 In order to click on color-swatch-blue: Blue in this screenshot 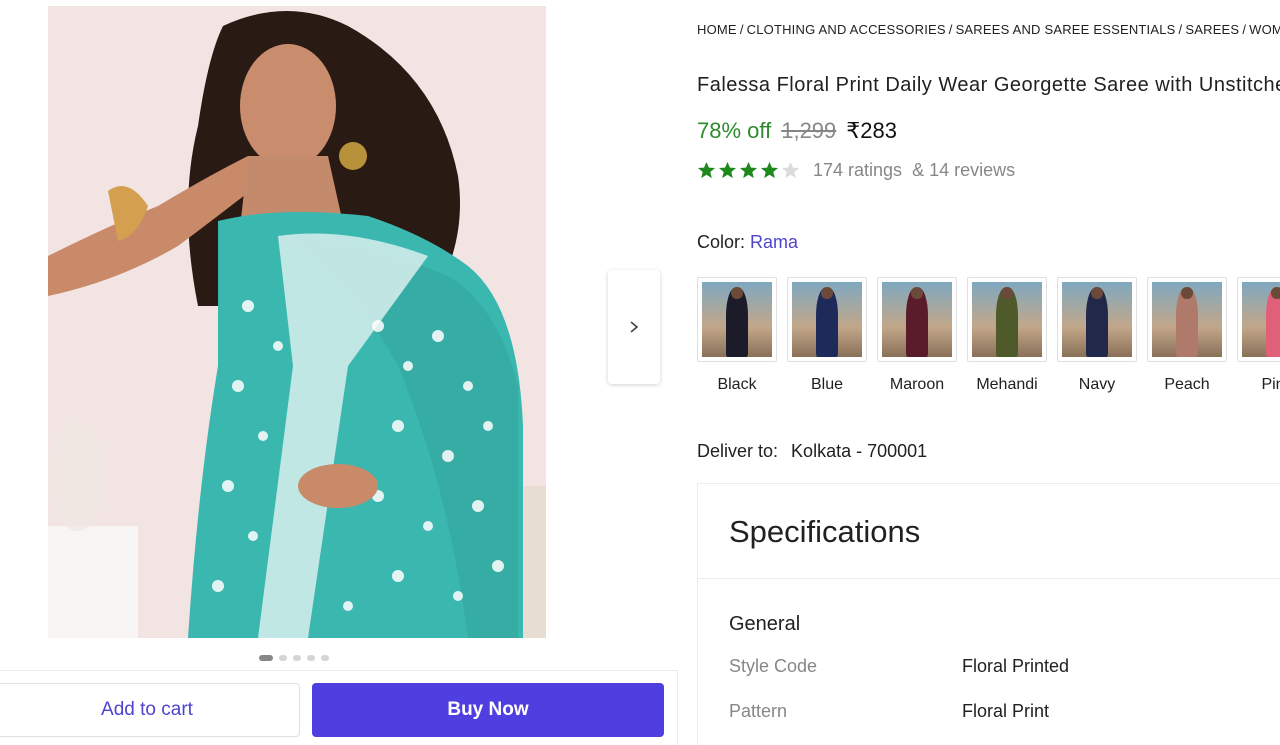, I will do `click(827, 335)`.